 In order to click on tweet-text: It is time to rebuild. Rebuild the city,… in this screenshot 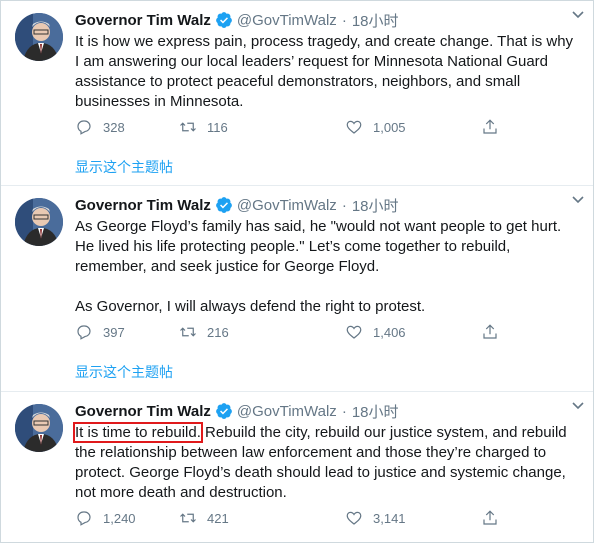, I will do `click(327, 462)`.